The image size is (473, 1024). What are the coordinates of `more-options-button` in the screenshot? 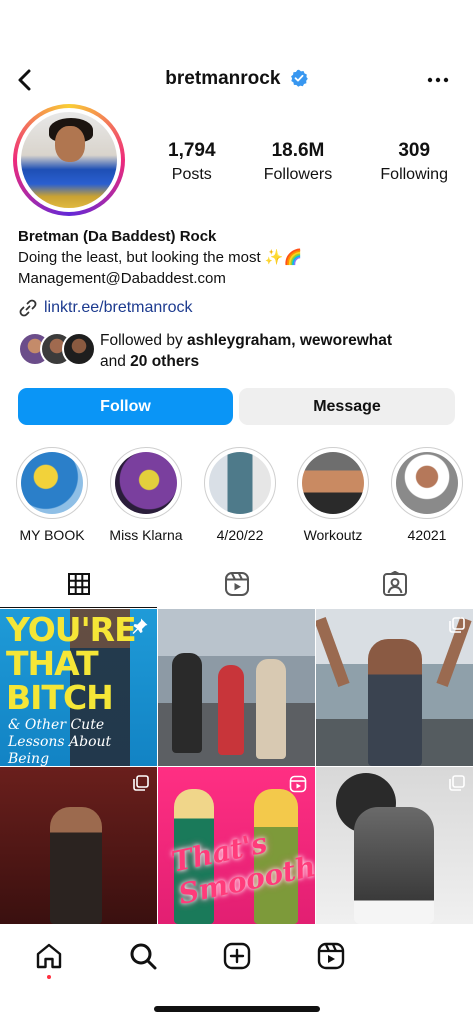 It's located at (438, 80).